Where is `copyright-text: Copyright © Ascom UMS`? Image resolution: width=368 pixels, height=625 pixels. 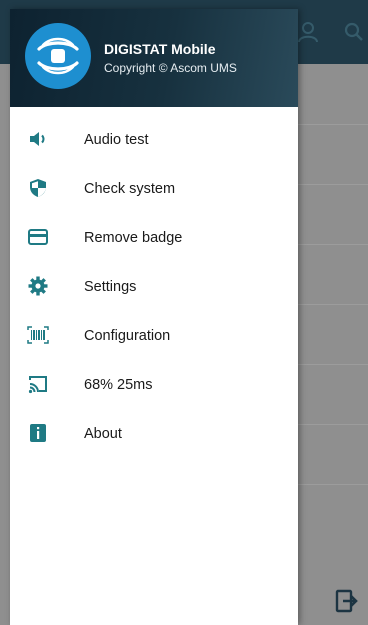 copyright-text: Copyright © Ascom UMS is located at coordinates (170, 68).